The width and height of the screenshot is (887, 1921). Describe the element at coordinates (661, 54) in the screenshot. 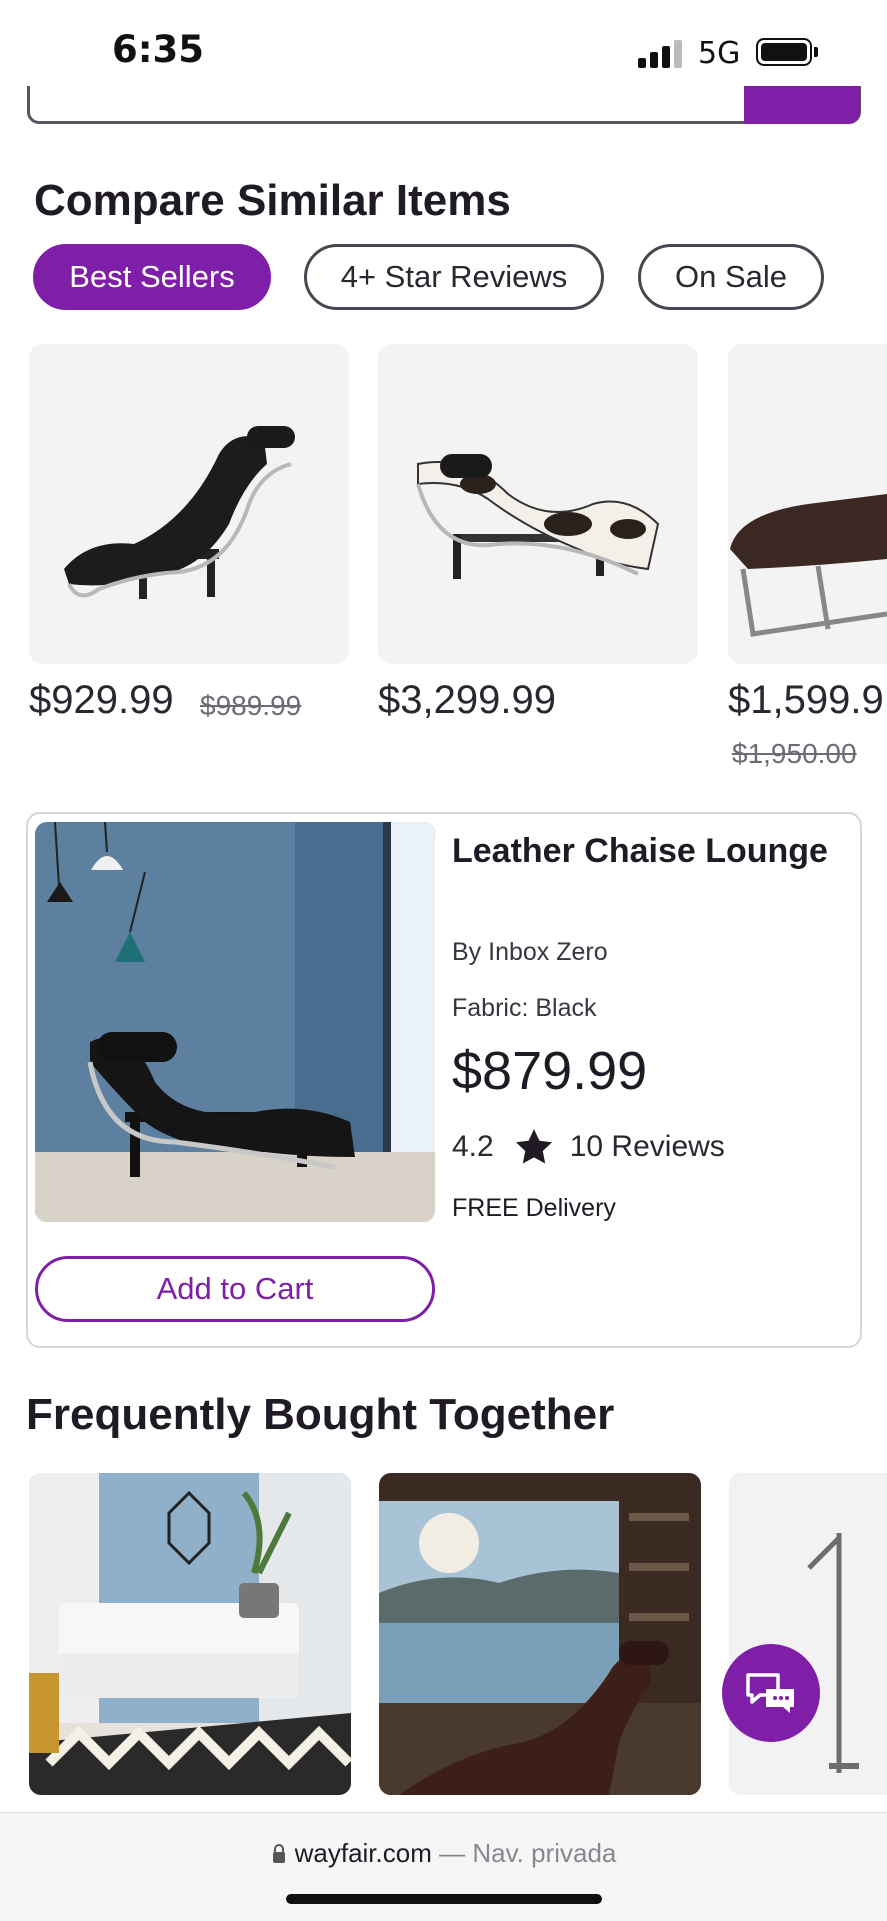

I see `signal-icon` at that location.